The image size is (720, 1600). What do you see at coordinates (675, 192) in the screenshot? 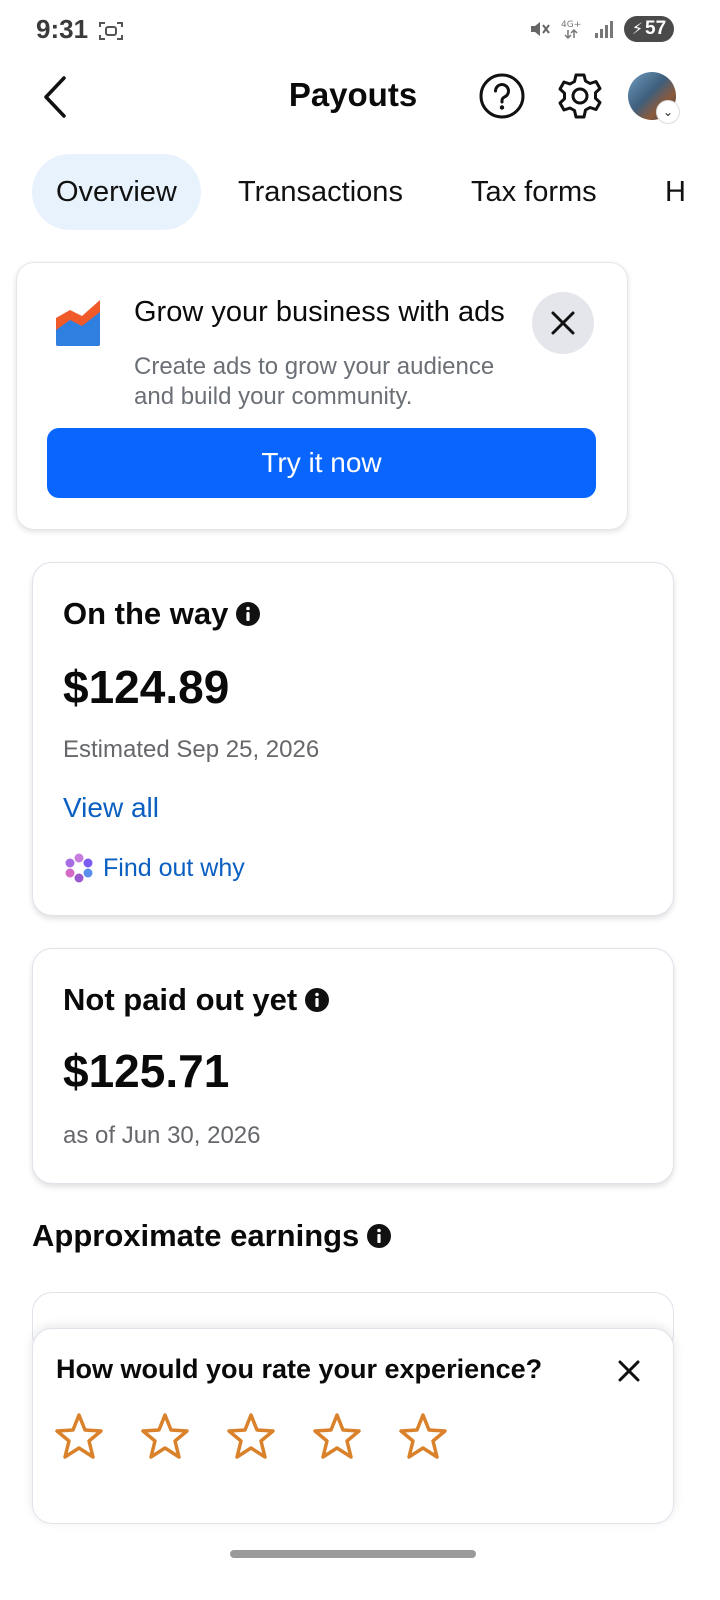
I see `tab-partial: H` at bounding box center [675, 192].